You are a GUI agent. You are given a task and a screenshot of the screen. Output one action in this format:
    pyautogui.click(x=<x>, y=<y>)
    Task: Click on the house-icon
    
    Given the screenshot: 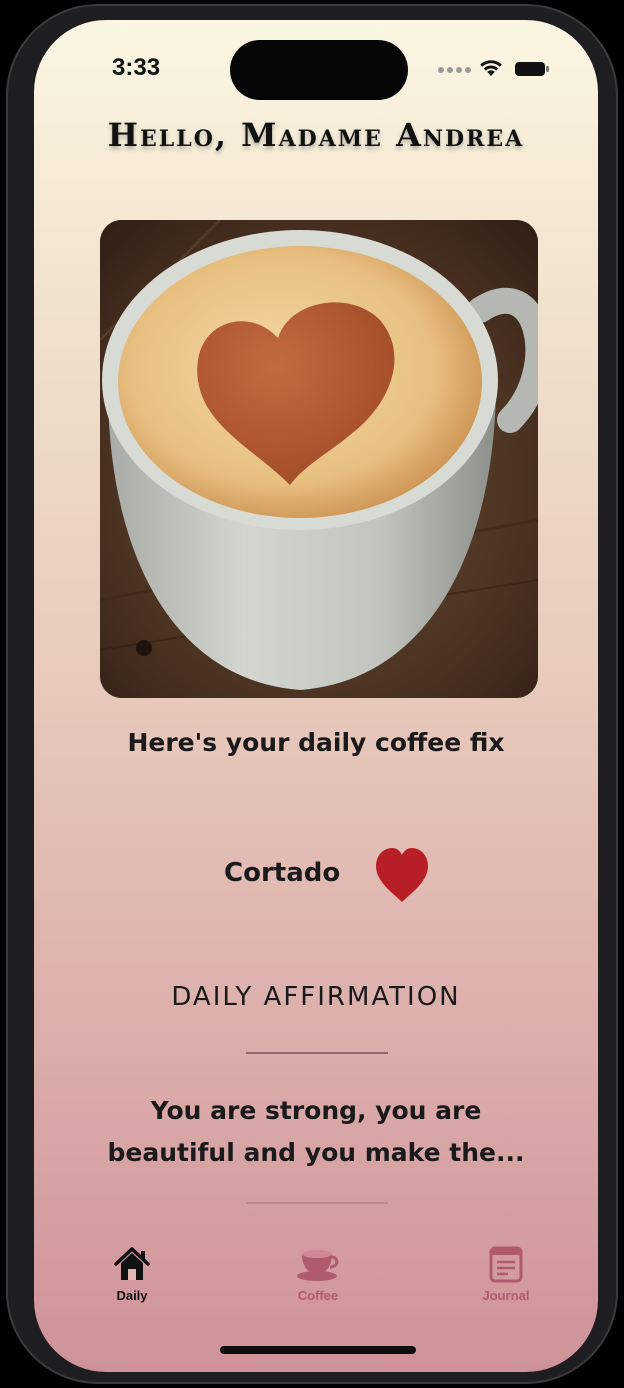 What is the action you would take?
    pyautogui.click(x=132, y=1263)
    